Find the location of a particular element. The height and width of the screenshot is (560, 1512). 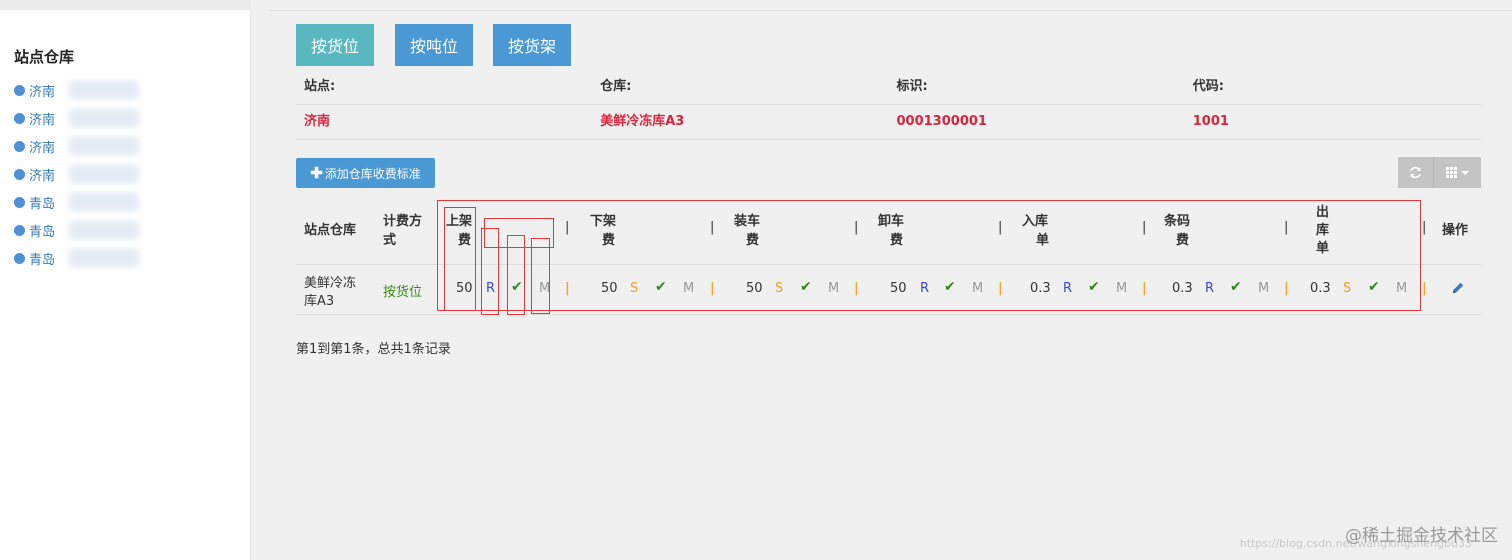

col-out-line3: 单 is located at coordinates (1323, 248).